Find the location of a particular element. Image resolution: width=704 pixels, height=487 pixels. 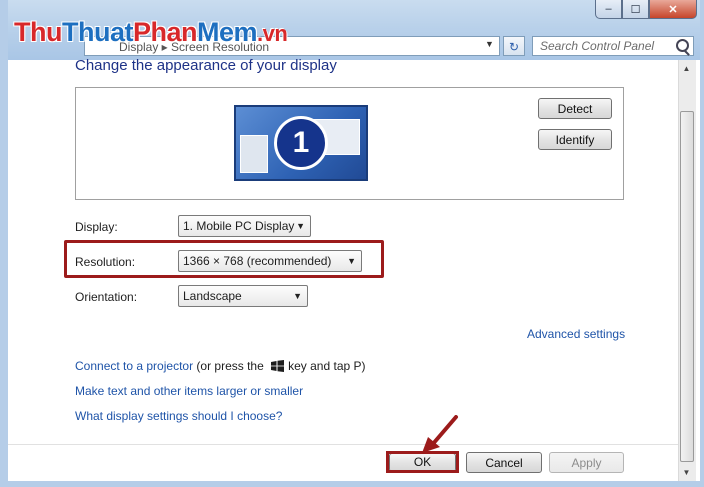

search-input: Search Control Panel is located at coordinates (613, 46).